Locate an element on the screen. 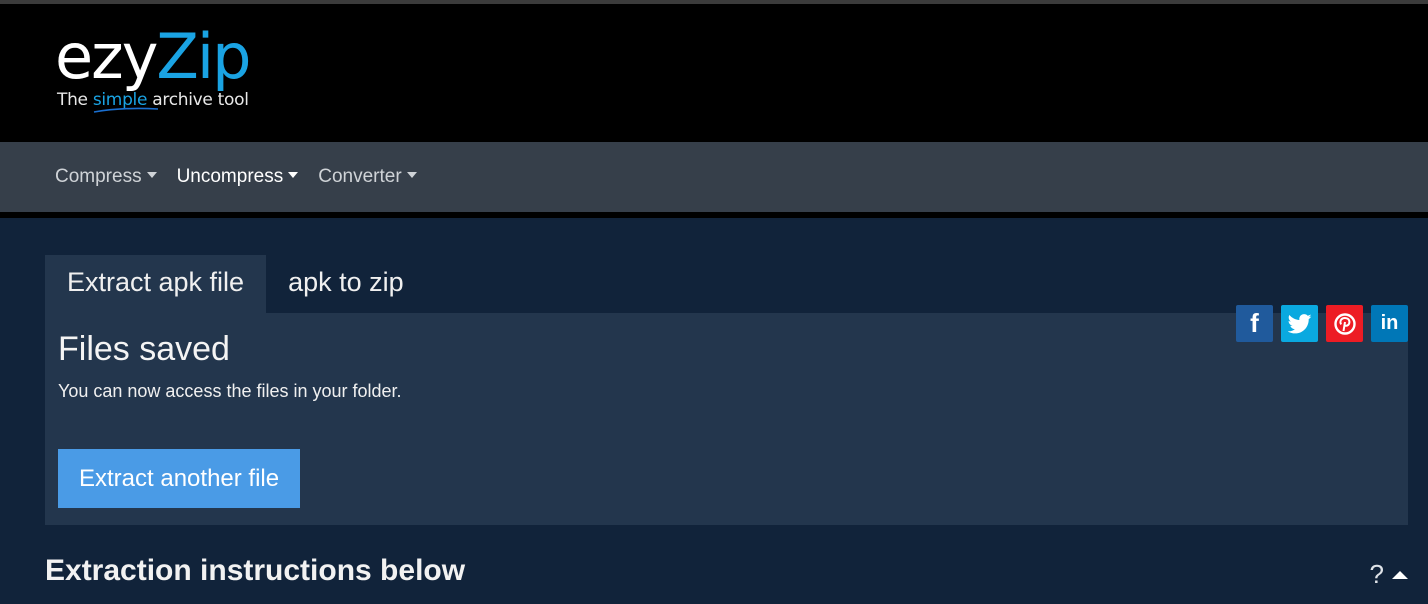  share-linkedin-button: in is located at coordinates (1389, 323).